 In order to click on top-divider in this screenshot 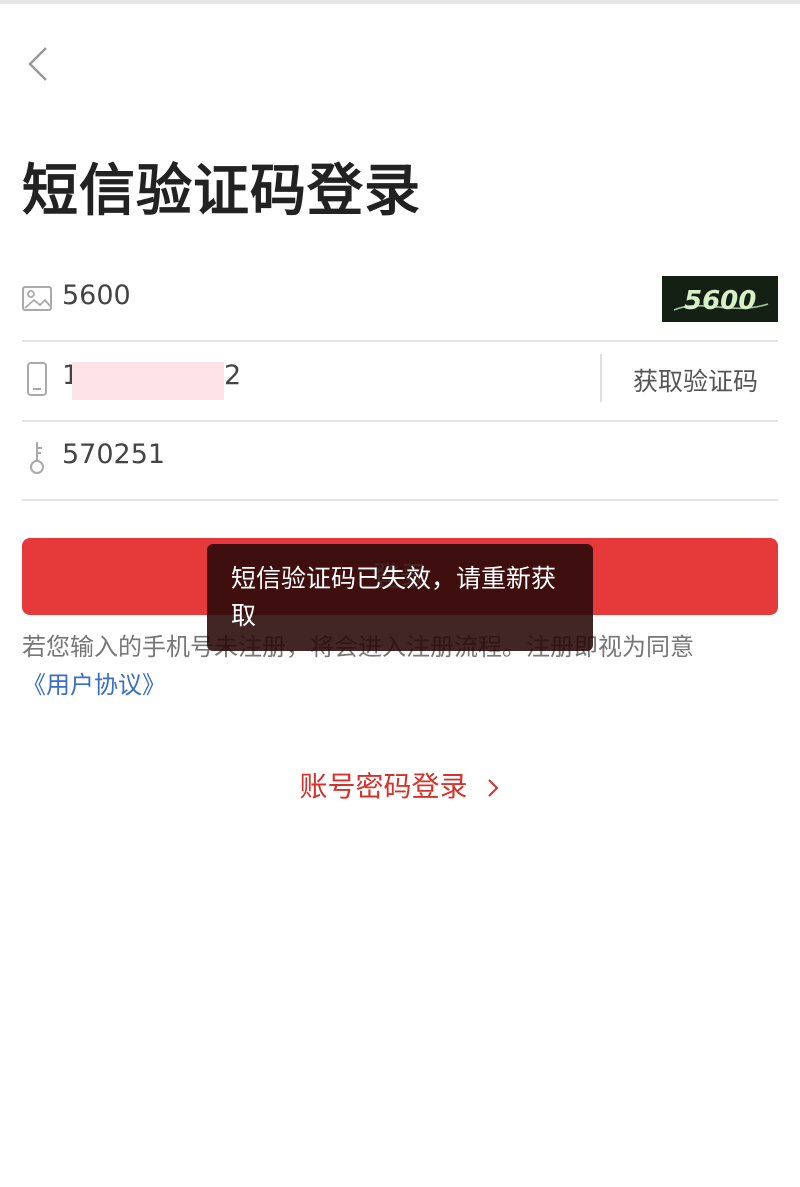, I will do `click(400, 2)`.